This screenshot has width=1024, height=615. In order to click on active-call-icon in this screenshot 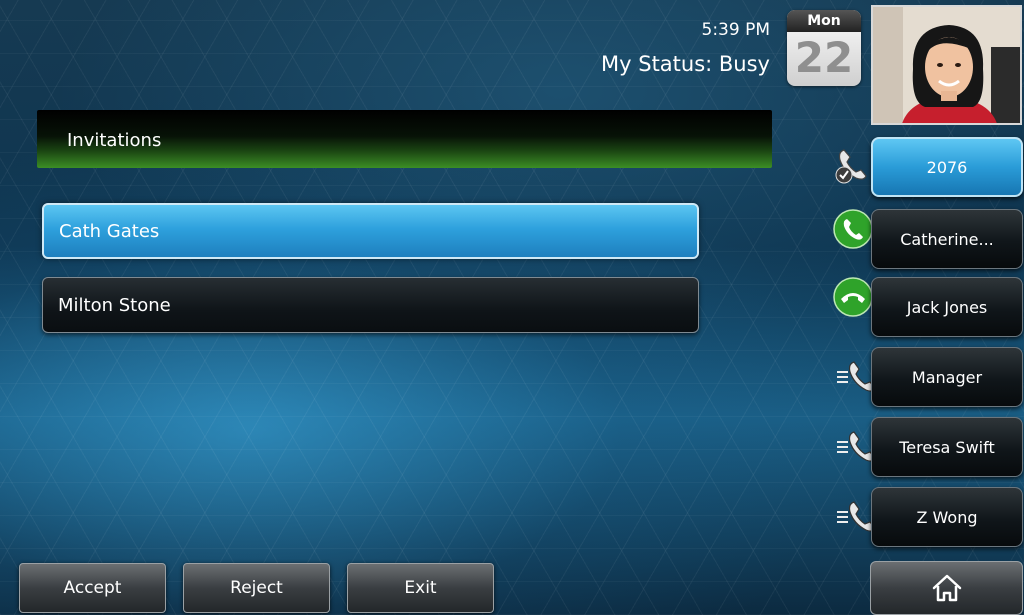, I will do `click(853, 297)`.